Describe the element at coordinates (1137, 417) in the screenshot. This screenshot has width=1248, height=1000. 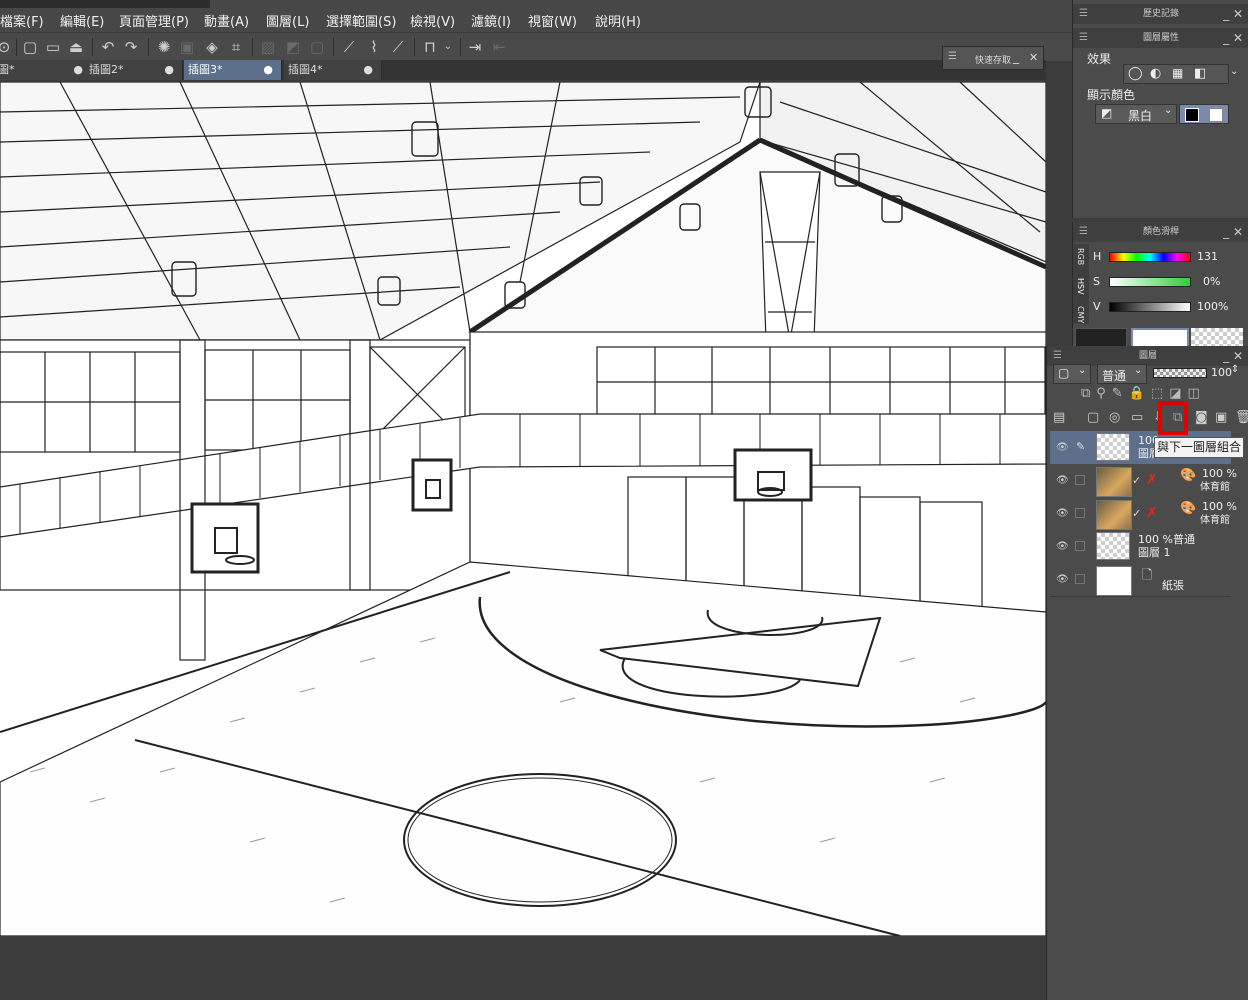
I see `new-folder-icon: ▭` at that location.